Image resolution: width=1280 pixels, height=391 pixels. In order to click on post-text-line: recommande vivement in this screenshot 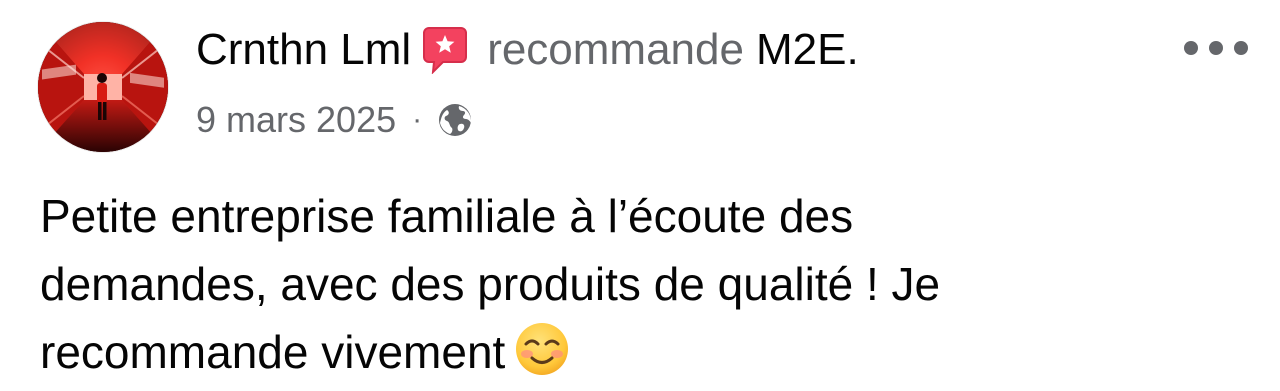, I will do `click(273, 352)`.